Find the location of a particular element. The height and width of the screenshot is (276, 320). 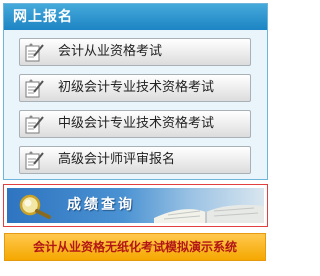

score-query-highlight: 成绩查询 is located at coordinates (135, 205).